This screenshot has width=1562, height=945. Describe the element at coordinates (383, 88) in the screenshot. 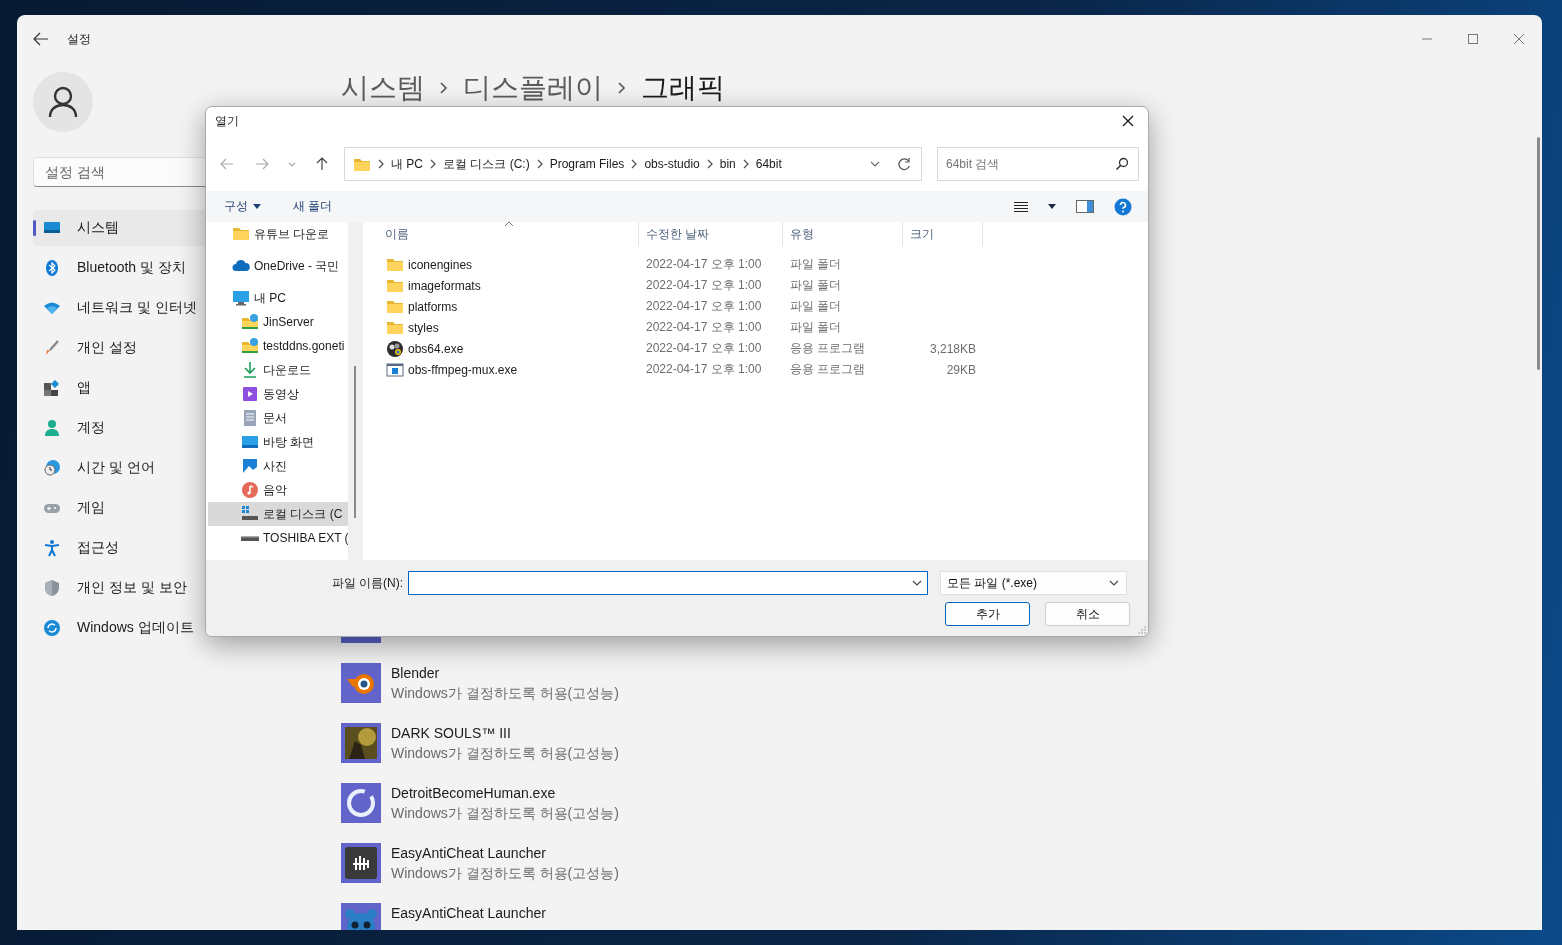

I see `breadcrumb-item: 시스템` at that location.